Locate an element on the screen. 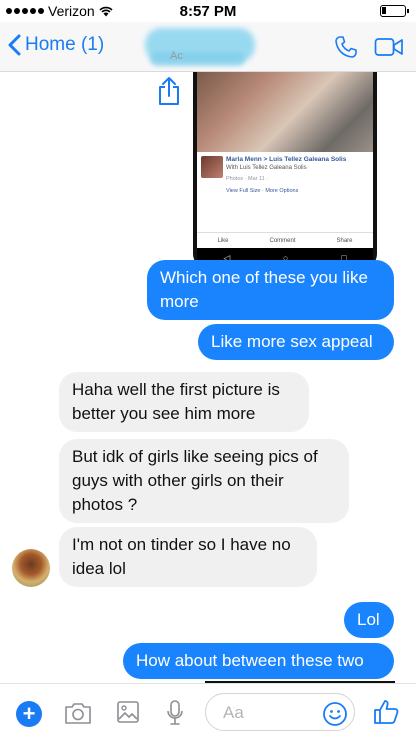  post-comment-label: Comment is located at coordinates (282, 240).